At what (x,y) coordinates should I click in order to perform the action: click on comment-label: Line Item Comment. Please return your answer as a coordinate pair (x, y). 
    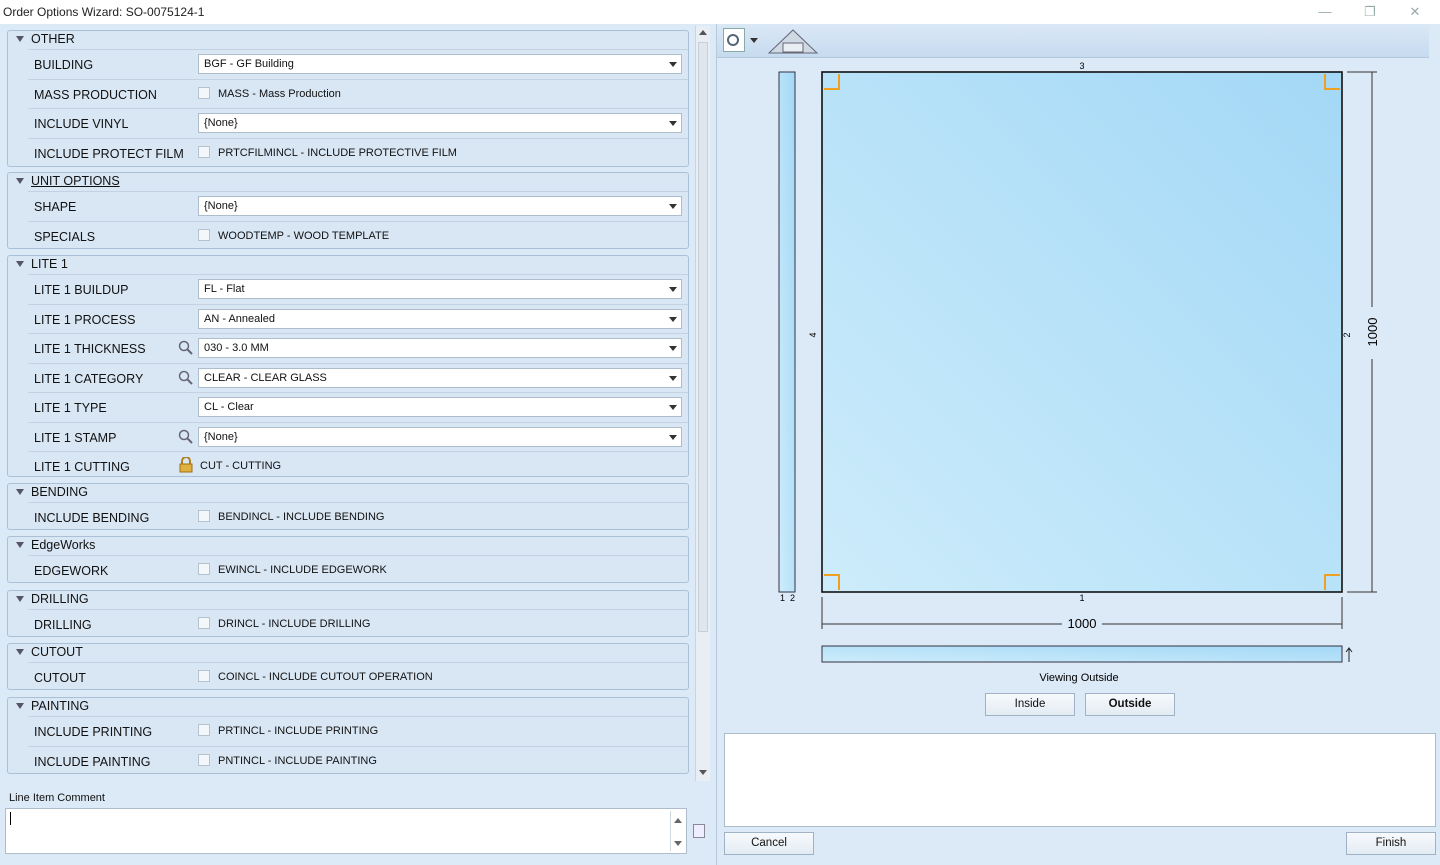
    Looking at the image, I should click on (57, 798).